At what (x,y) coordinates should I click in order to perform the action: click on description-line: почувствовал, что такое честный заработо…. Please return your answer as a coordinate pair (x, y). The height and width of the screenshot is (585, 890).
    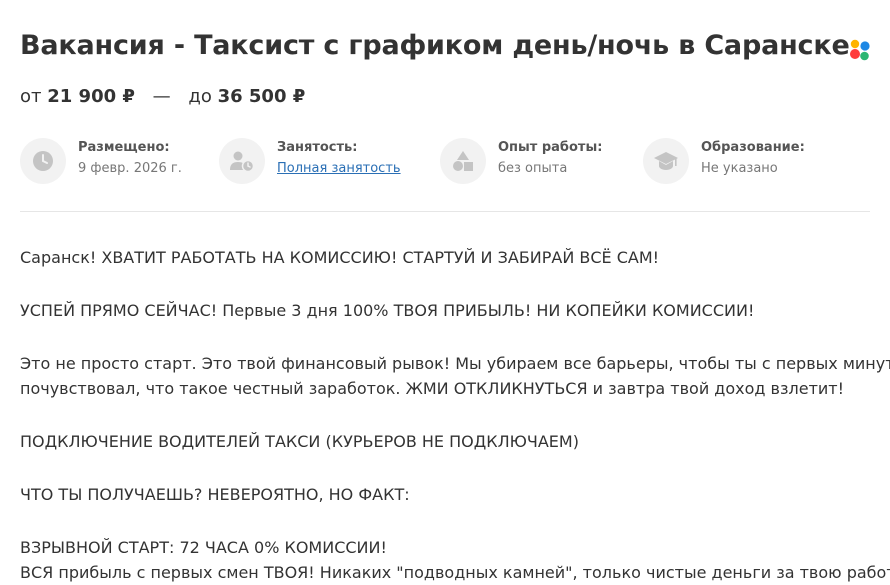
    Looking at the image, I should click on (432, 388).